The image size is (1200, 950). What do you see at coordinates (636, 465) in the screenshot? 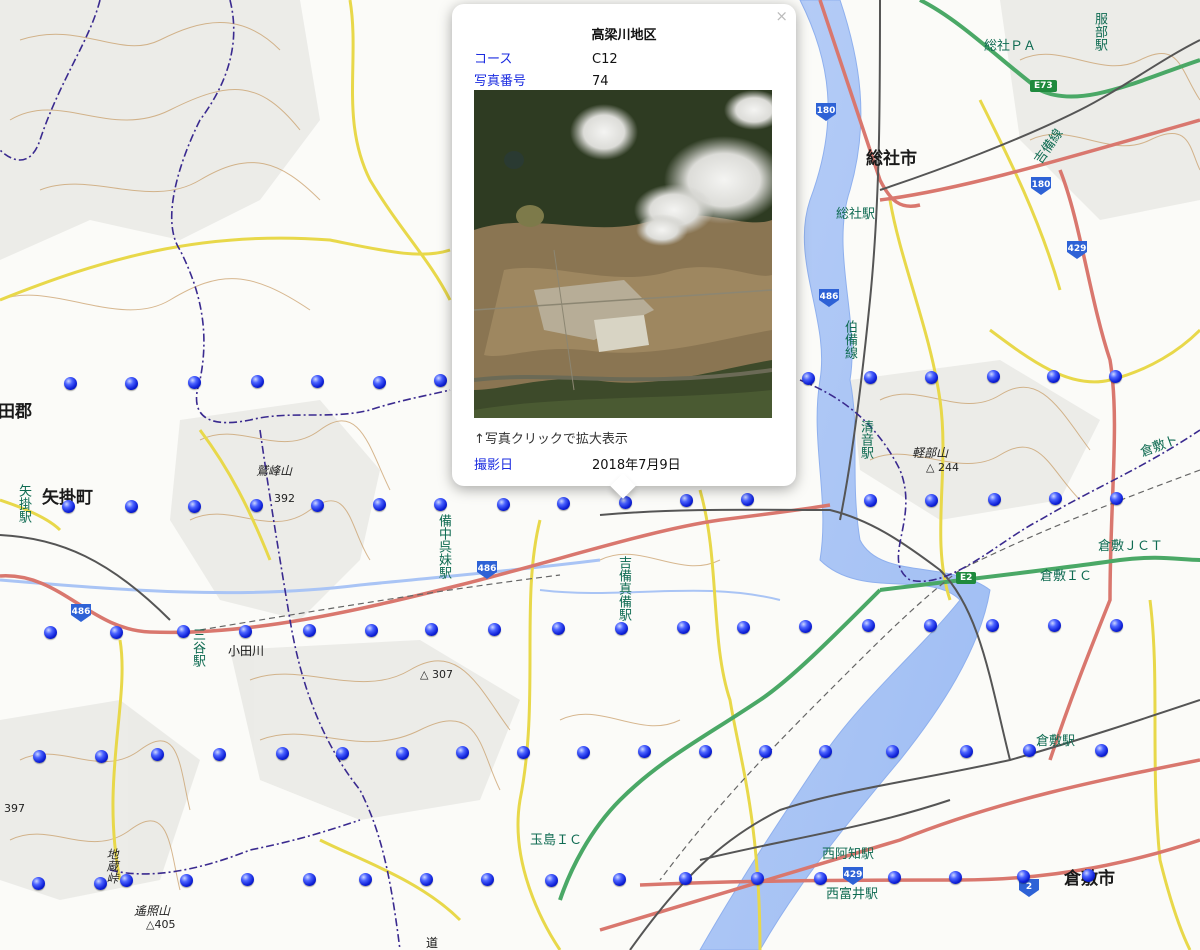
I see `date-value: 2018年7月9日` at bounding box center [636, 465].